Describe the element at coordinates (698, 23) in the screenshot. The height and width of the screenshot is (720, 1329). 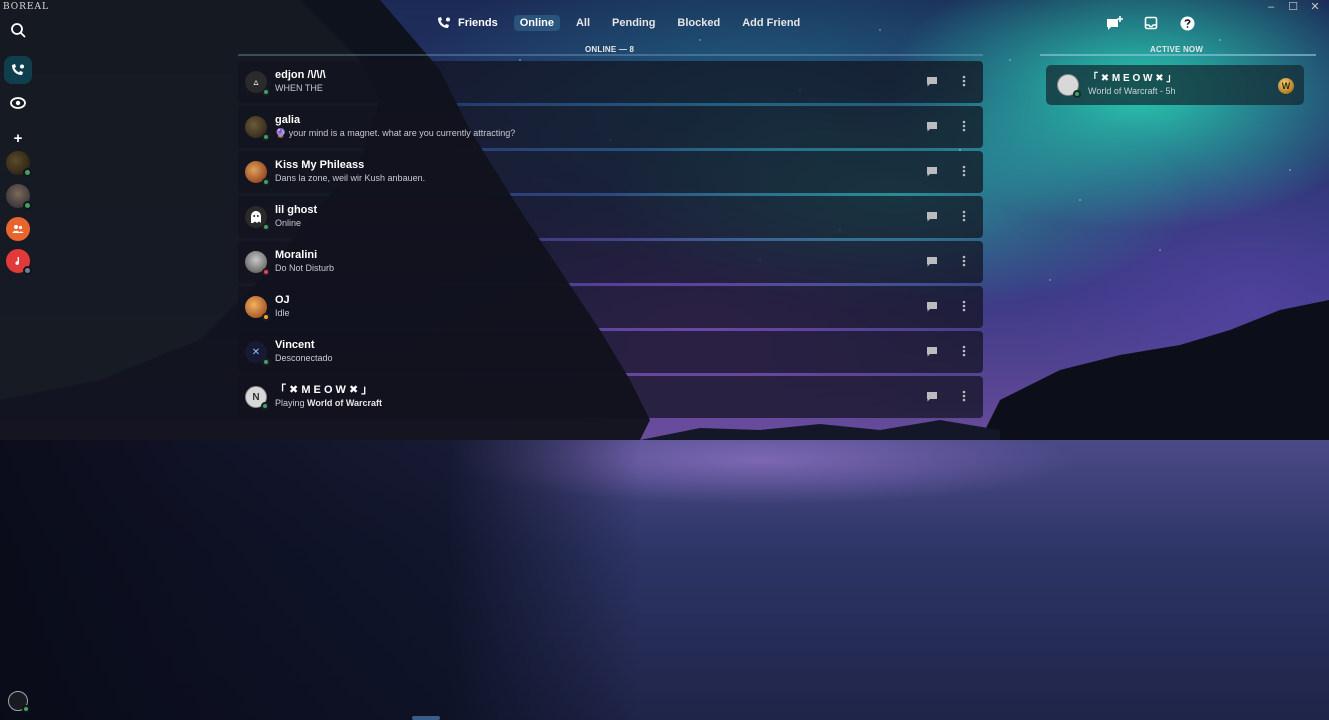
I see `tab-blocked: Blocked` at that location.